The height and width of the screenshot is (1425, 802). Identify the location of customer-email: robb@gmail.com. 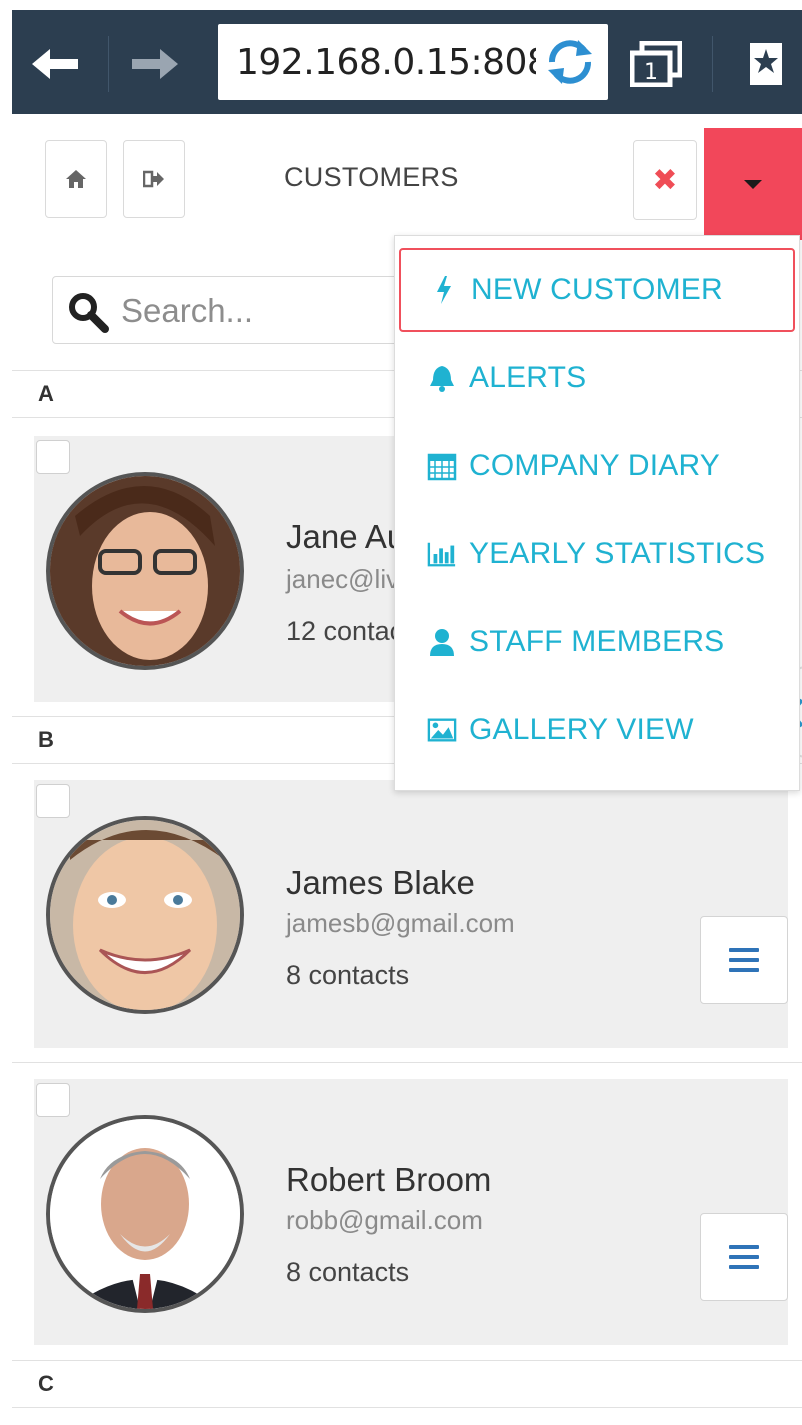
(384, 1220).